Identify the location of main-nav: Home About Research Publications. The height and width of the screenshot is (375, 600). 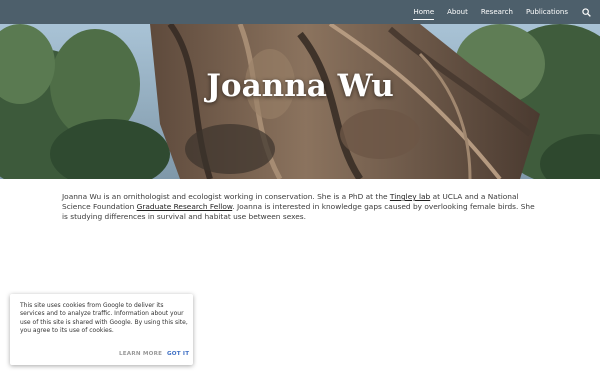
(496, 12).